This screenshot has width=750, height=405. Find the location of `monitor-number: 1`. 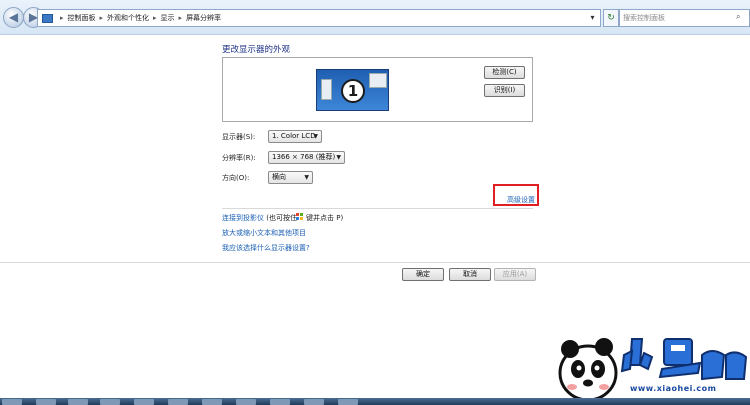

monitor-number: 1 is located at coordinates (353, 91).